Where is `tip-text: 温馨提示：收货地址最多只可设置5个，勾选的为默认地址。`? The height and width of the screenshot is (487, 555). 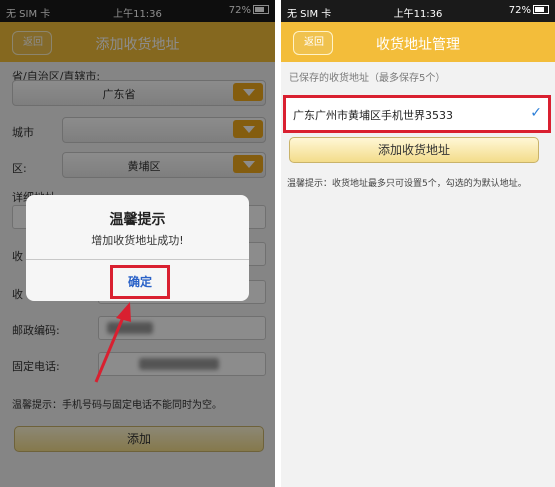 tip-text: 温馨提示：收货地址最多只可设置5个，勾选的为默认地址。 is located at coordinates (407, 184).